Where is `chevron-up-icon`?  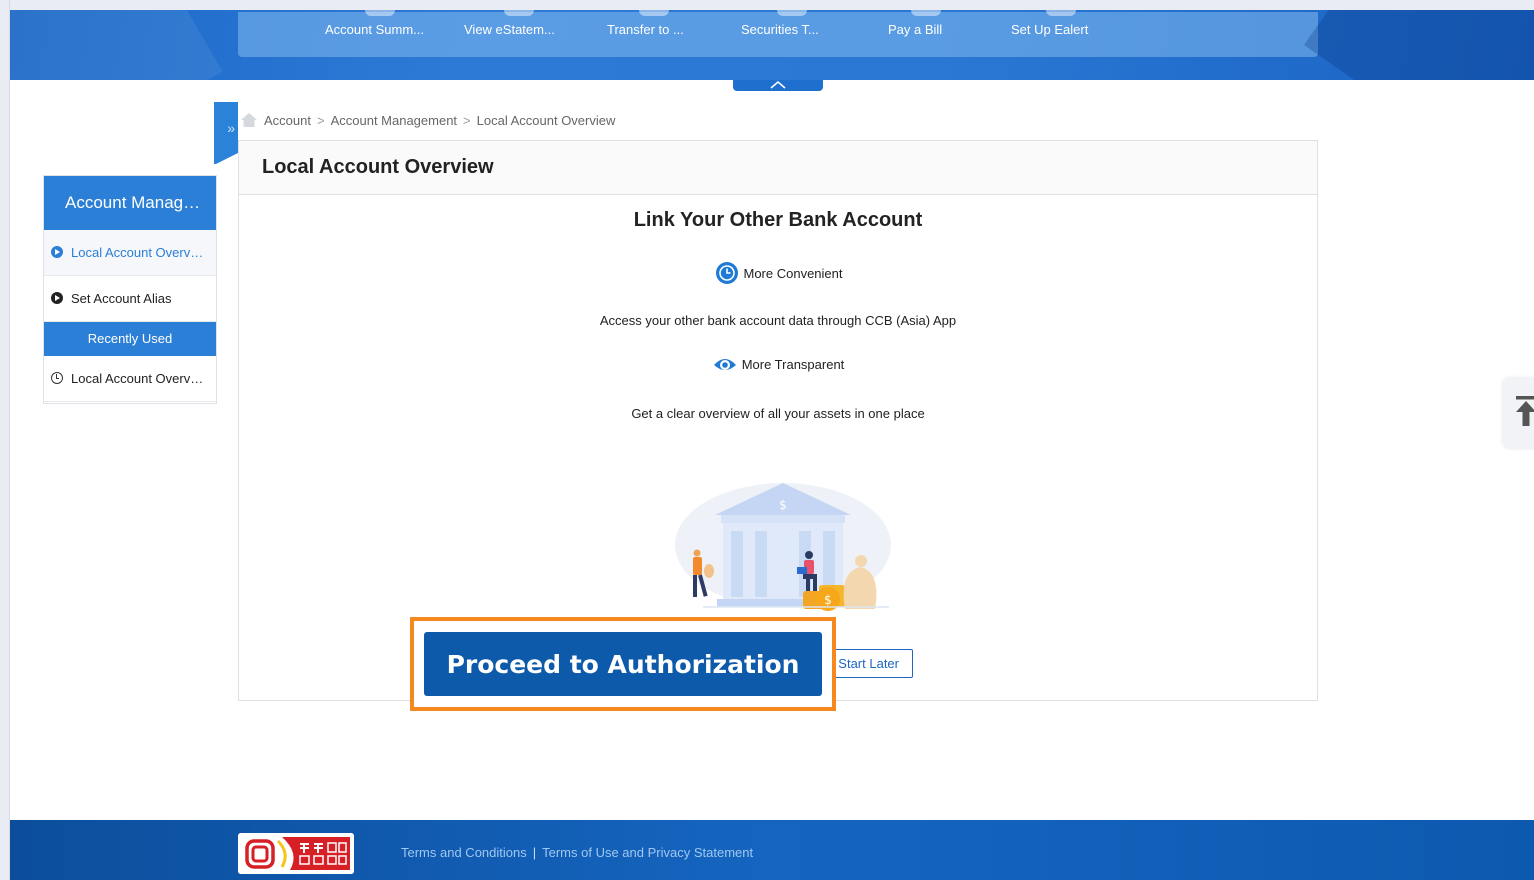
chevron-up-icon is located at coordinates (778, 85).